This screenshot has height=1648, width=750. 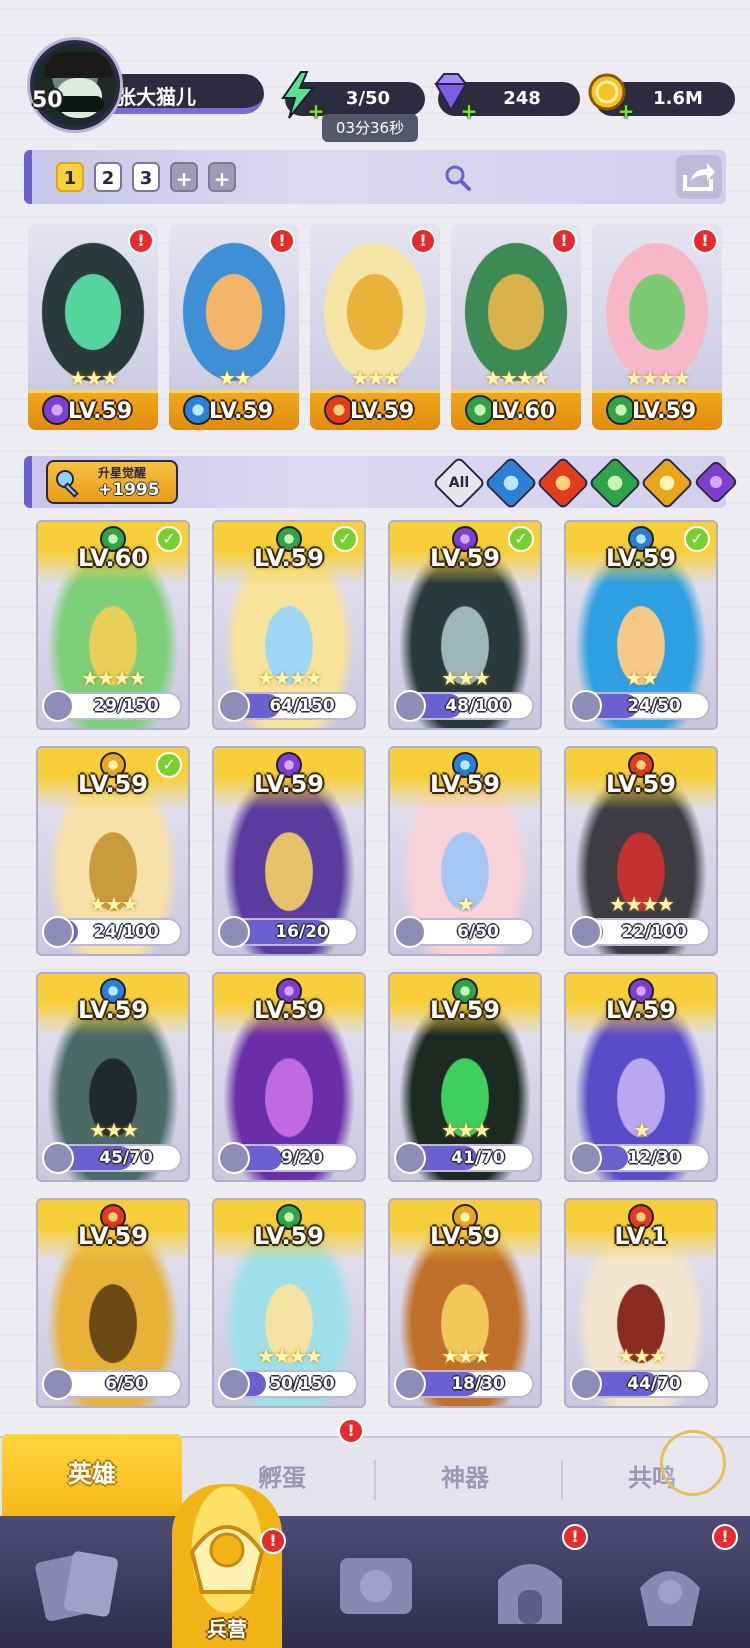 I want to click on star-rating: ★, so click(x=642, y=1130).